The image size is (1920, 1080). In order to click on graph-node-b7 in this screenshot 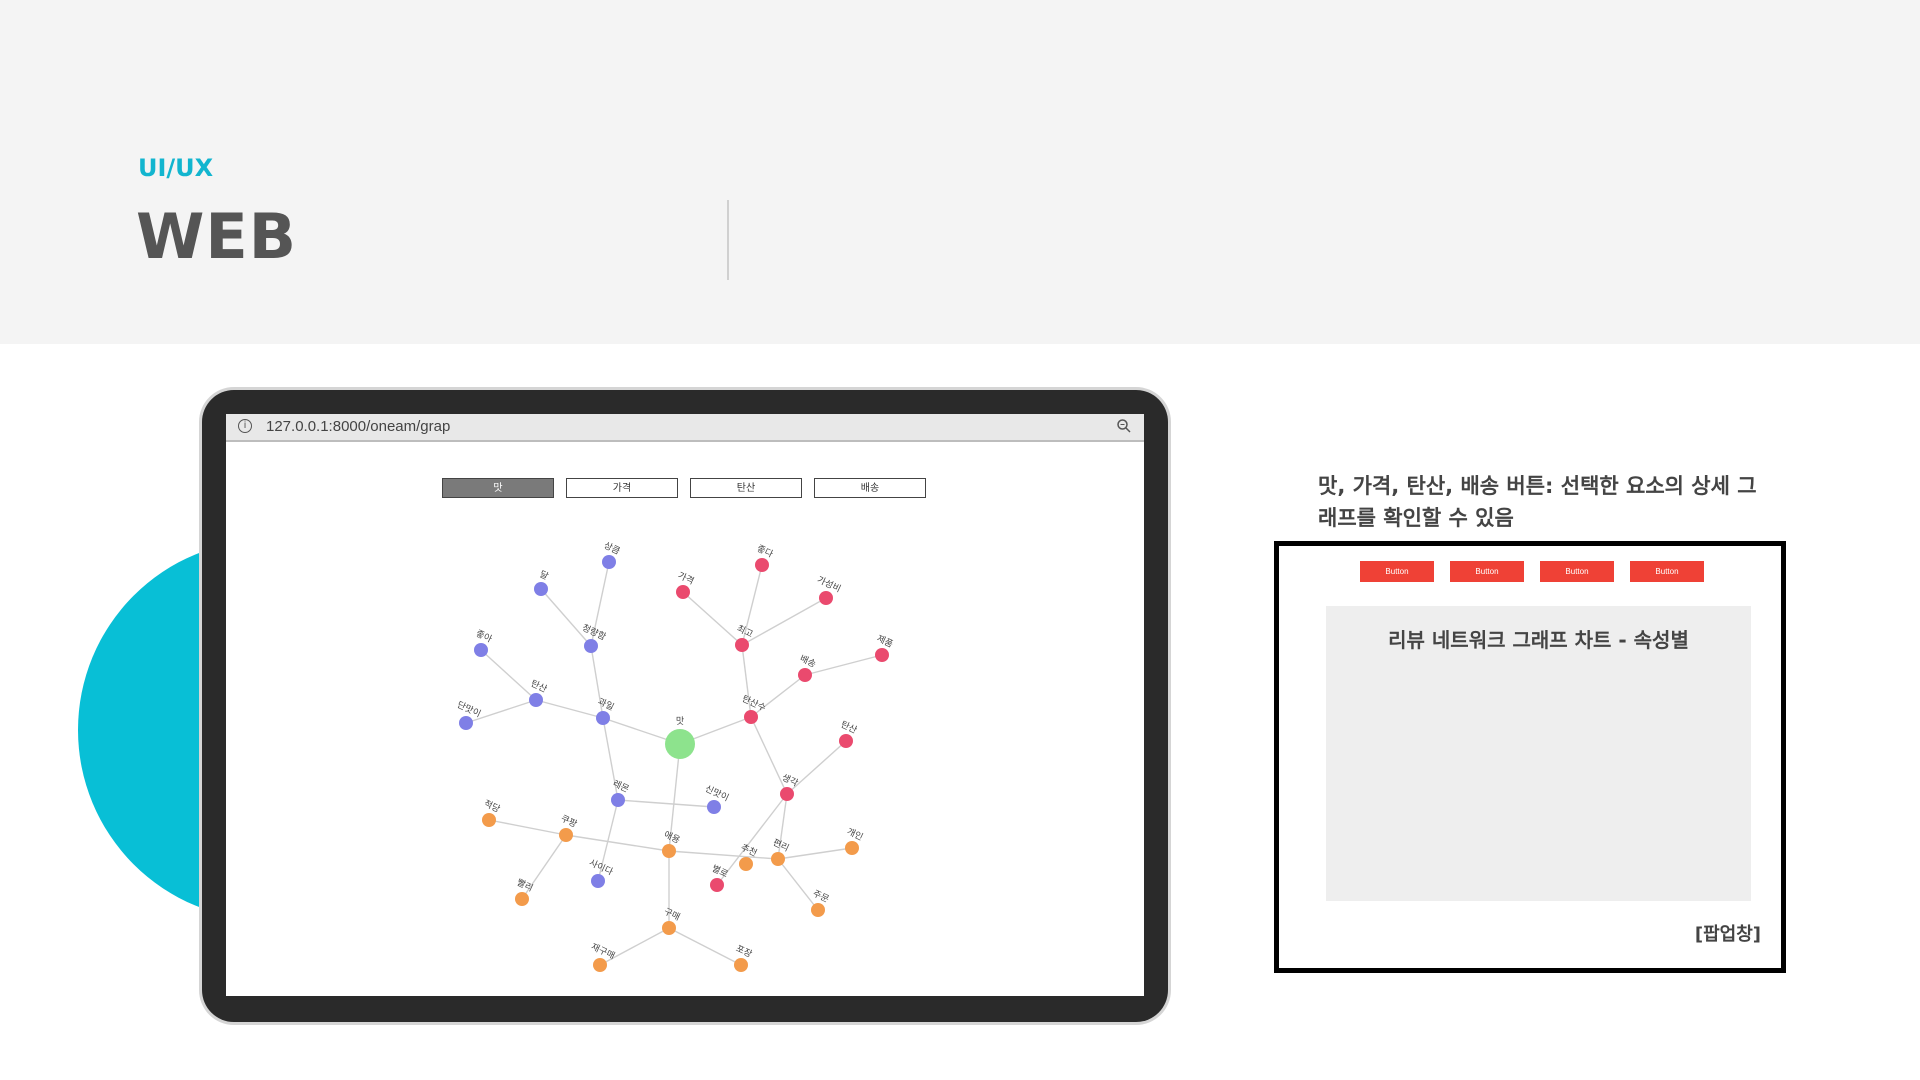, I will do `click(603, 718)`.